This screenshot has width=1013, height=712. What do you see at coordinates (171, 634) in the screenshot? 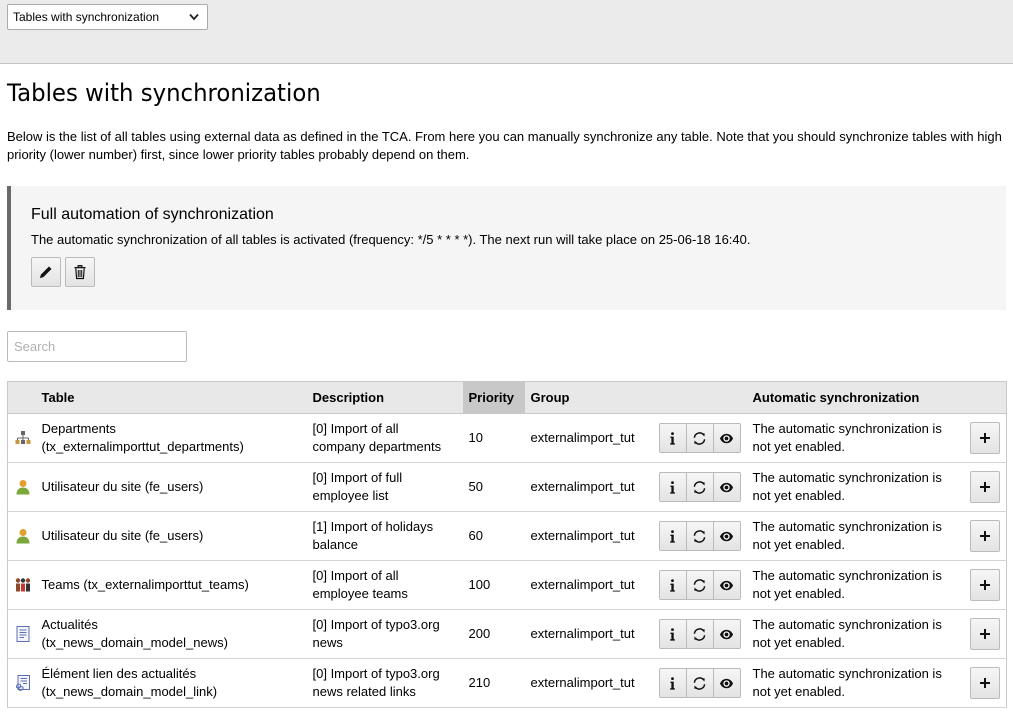
I see `table-name-cell: Actualités (tx_news_domain_model_news)` at bounding box center [171, 634].